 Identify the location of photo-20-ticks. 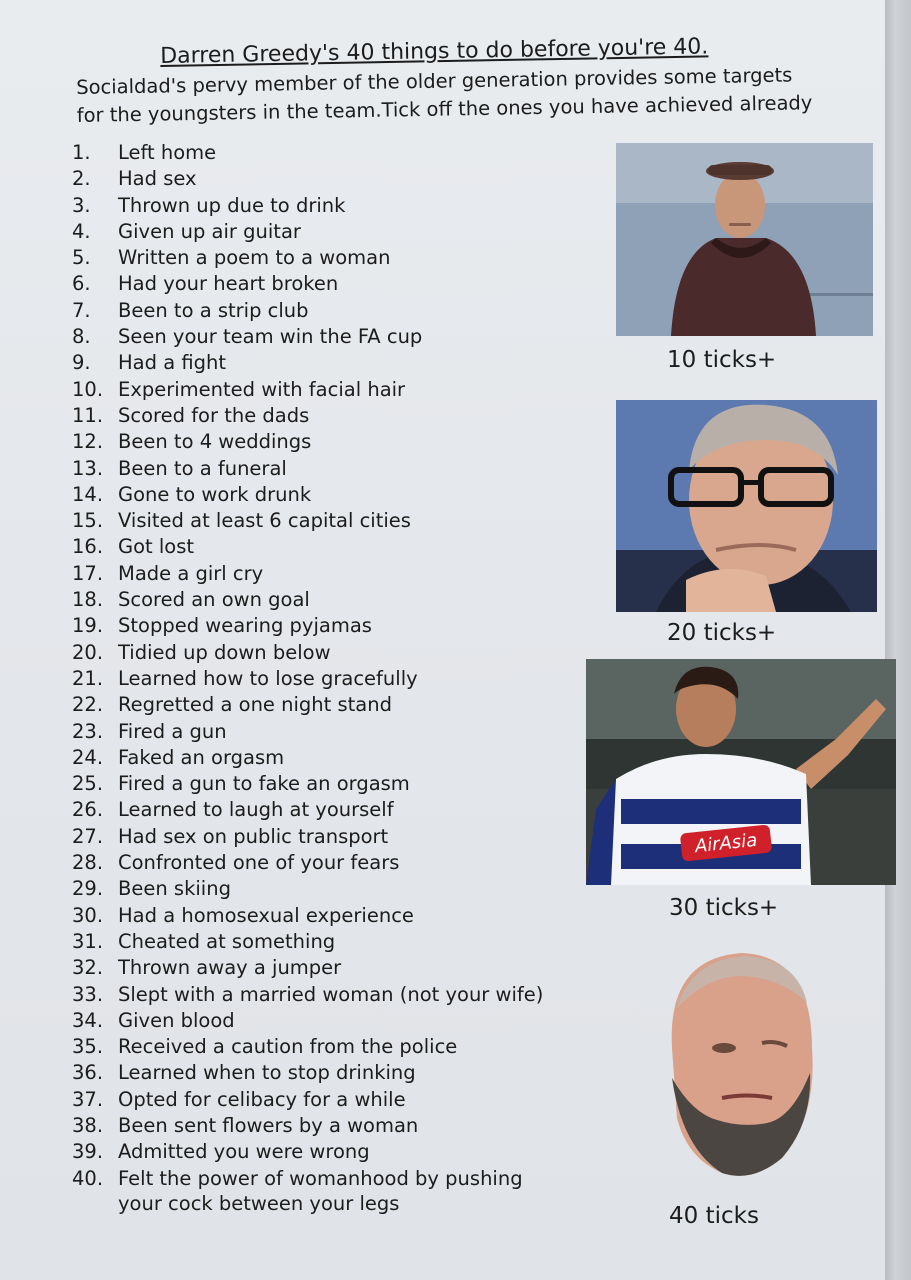
(746, 506).